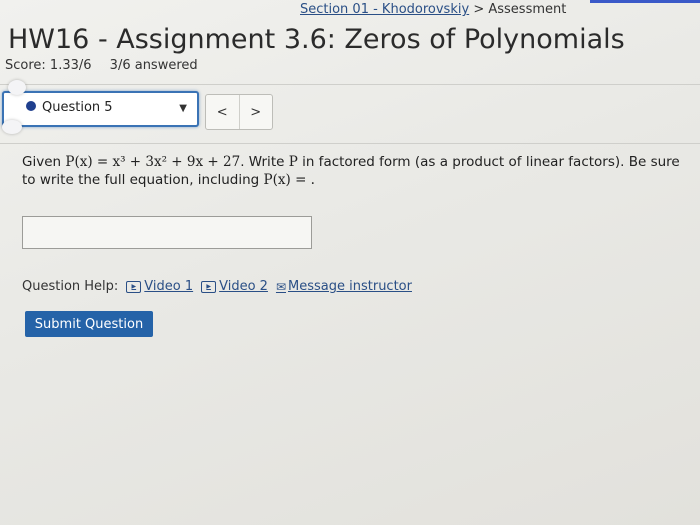 The width and height of the screenshot is (700, 525). I want to click on next-question-button: >, so click(255, 112).